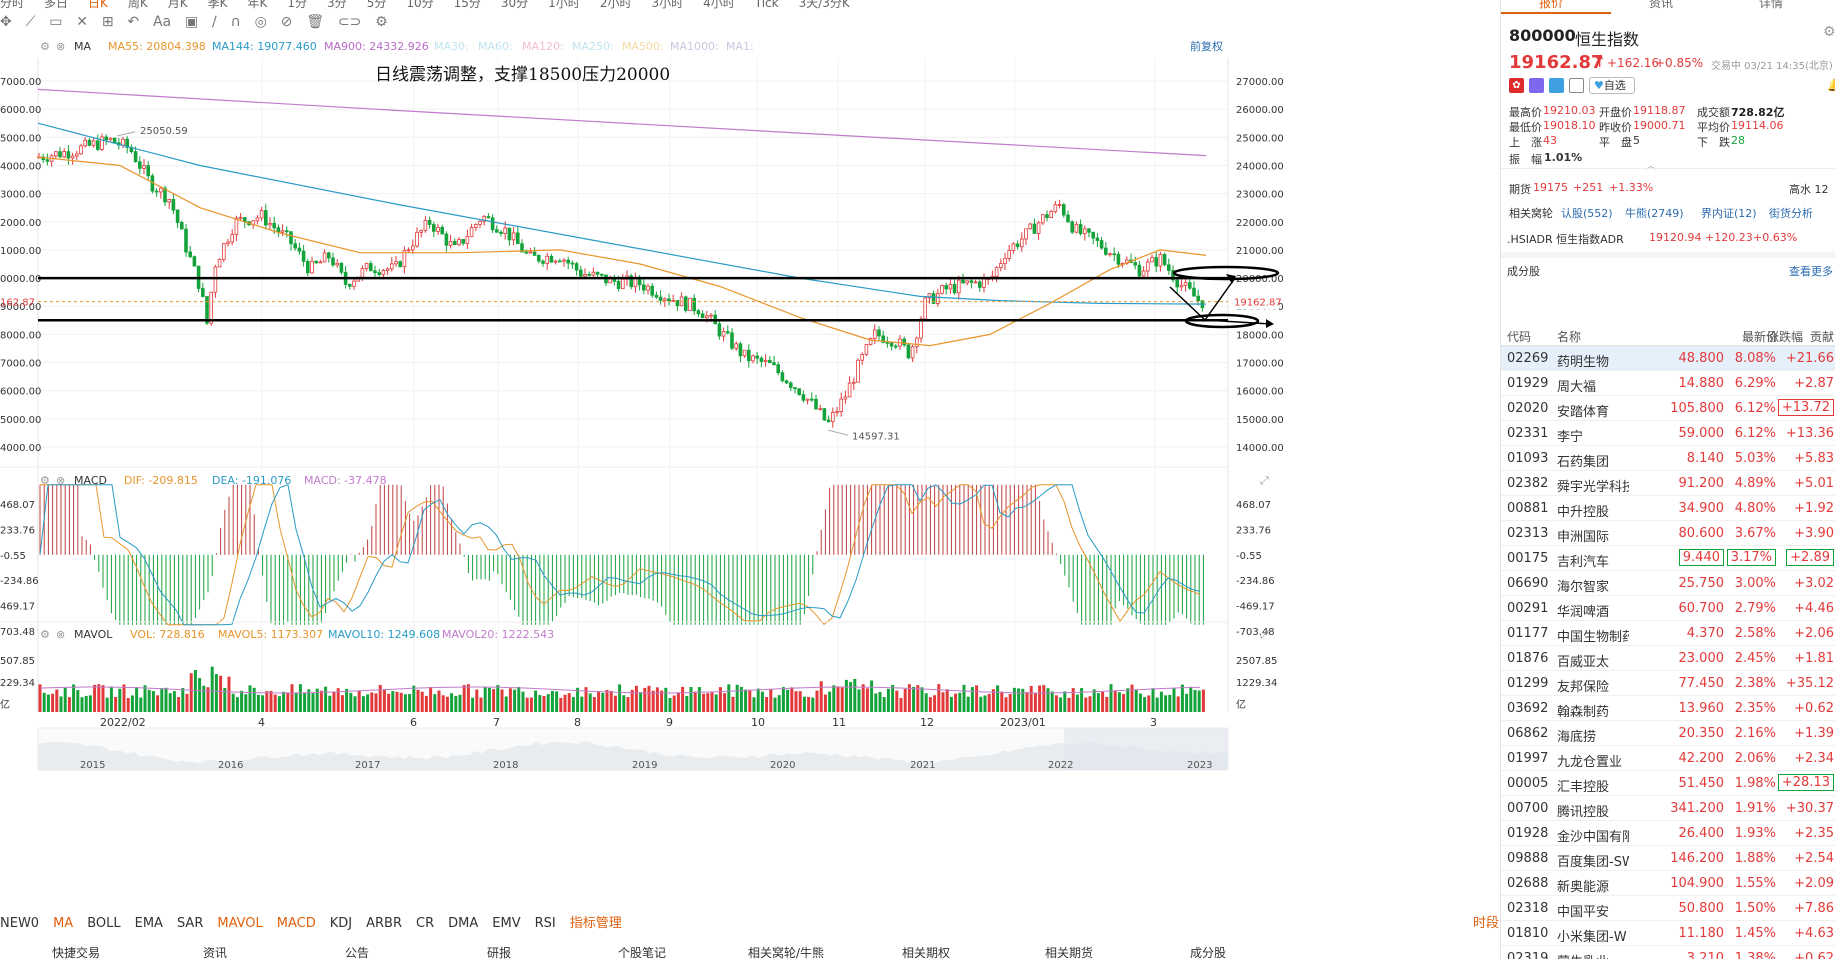  Describe the element at coordinates (1668, 483) in the screenshot. I see `table-row: 02382 舜宇光学科技 91.200 4.89% +5.01` at that location.